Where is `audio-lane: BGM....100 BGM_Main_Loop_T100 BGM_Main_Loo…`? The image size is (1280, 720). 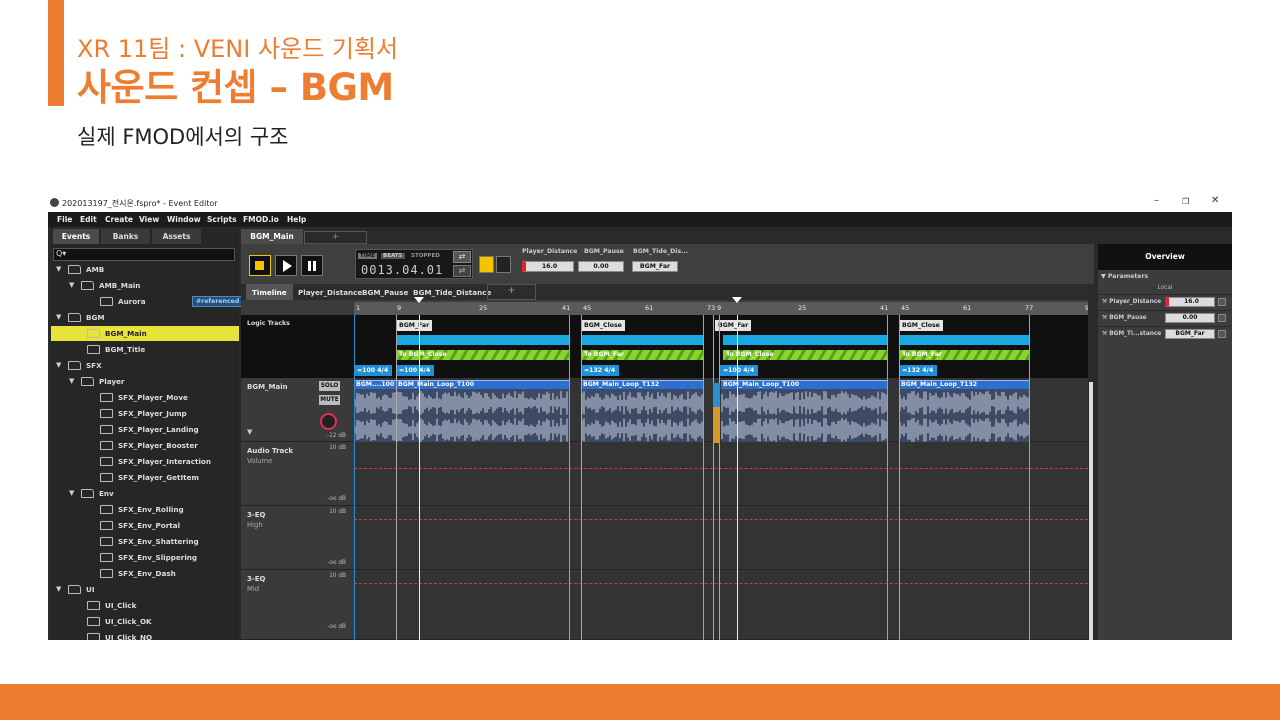
audio-lane: BGM....100 BGM_Main_Loop_T100 BGM_Main_Loo… is located at coordinates (721, 410).